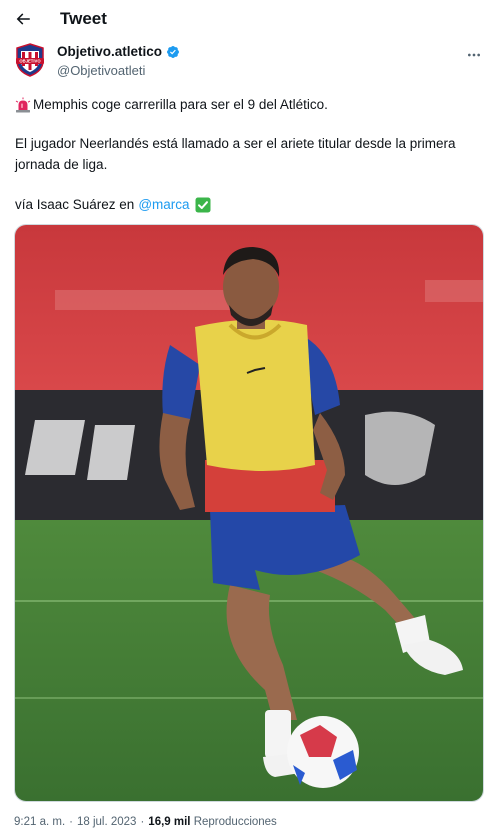 This screenshot has width=497, height=836. I want to click on avatar-text: OBJETIVO, so click(30, 61).